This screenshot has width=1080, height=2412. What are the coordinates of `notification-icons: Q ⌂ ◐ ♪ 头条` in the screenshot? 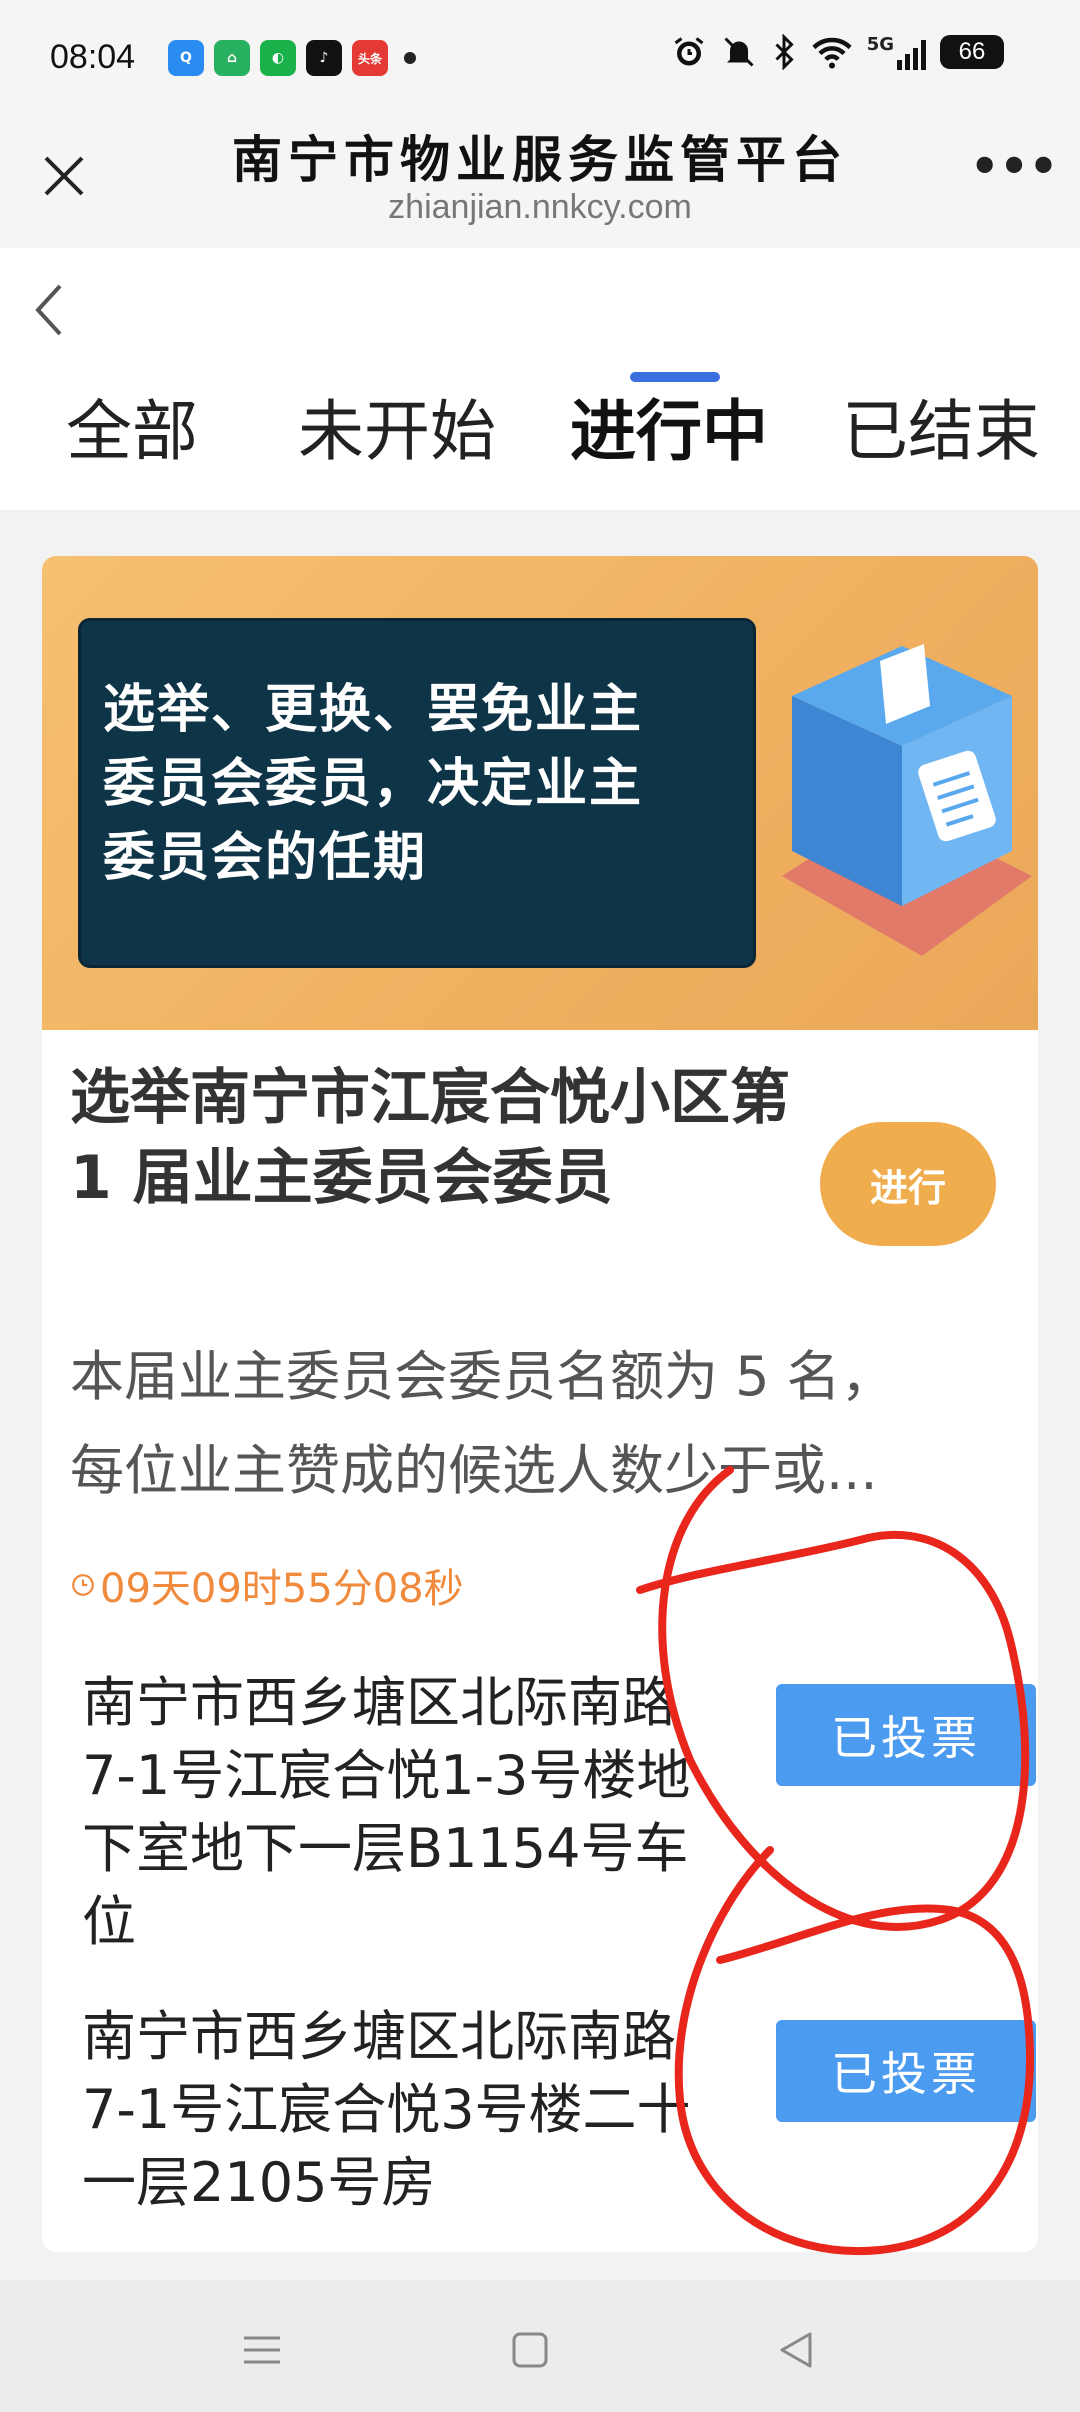 It's located at (292, 58).